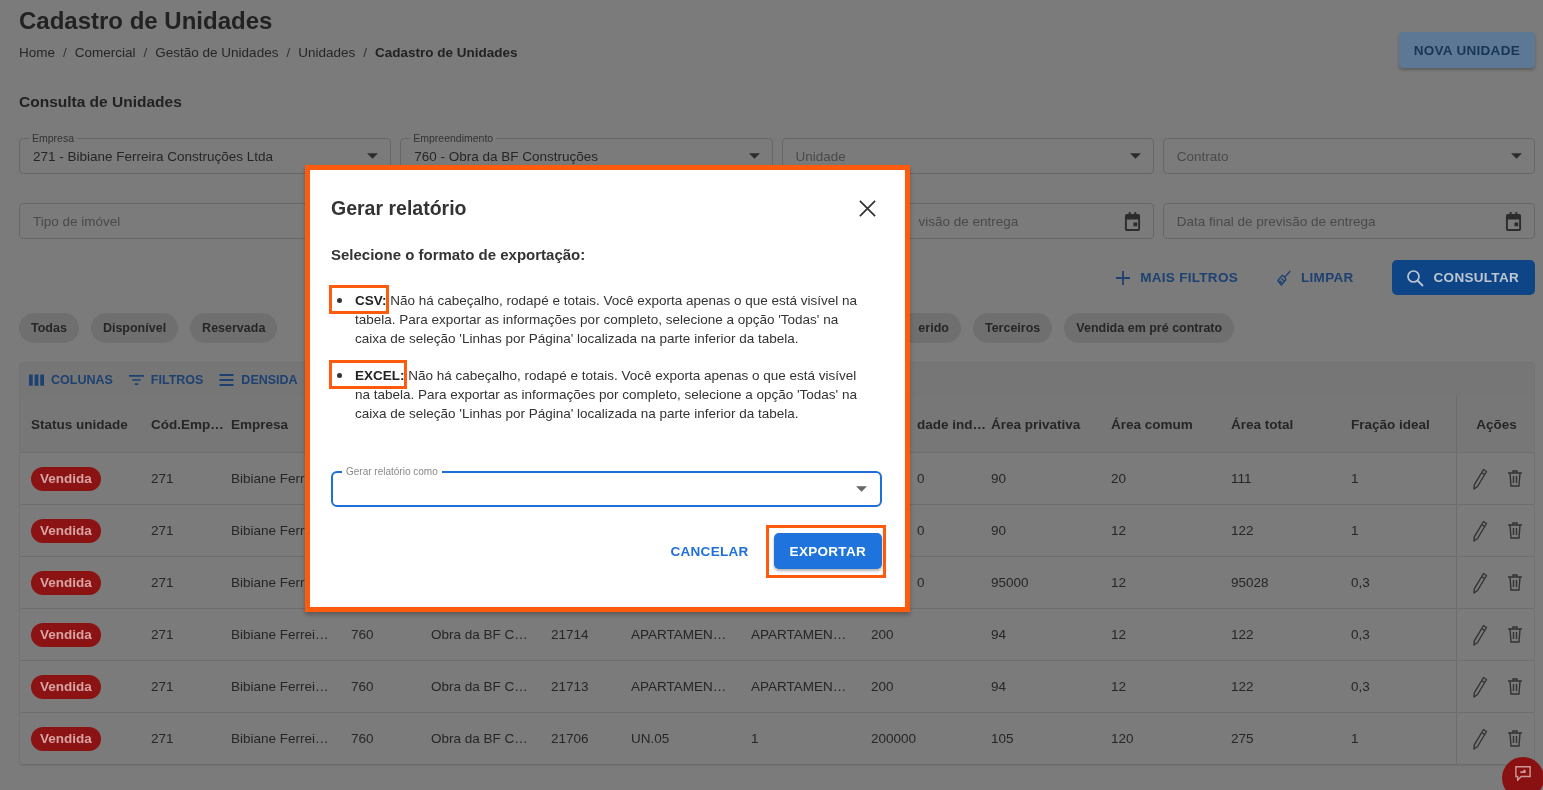  What do you see at coordinates (36, 379) in the screenshot?
I see `columns-icon` at bounding box center [36, 379].